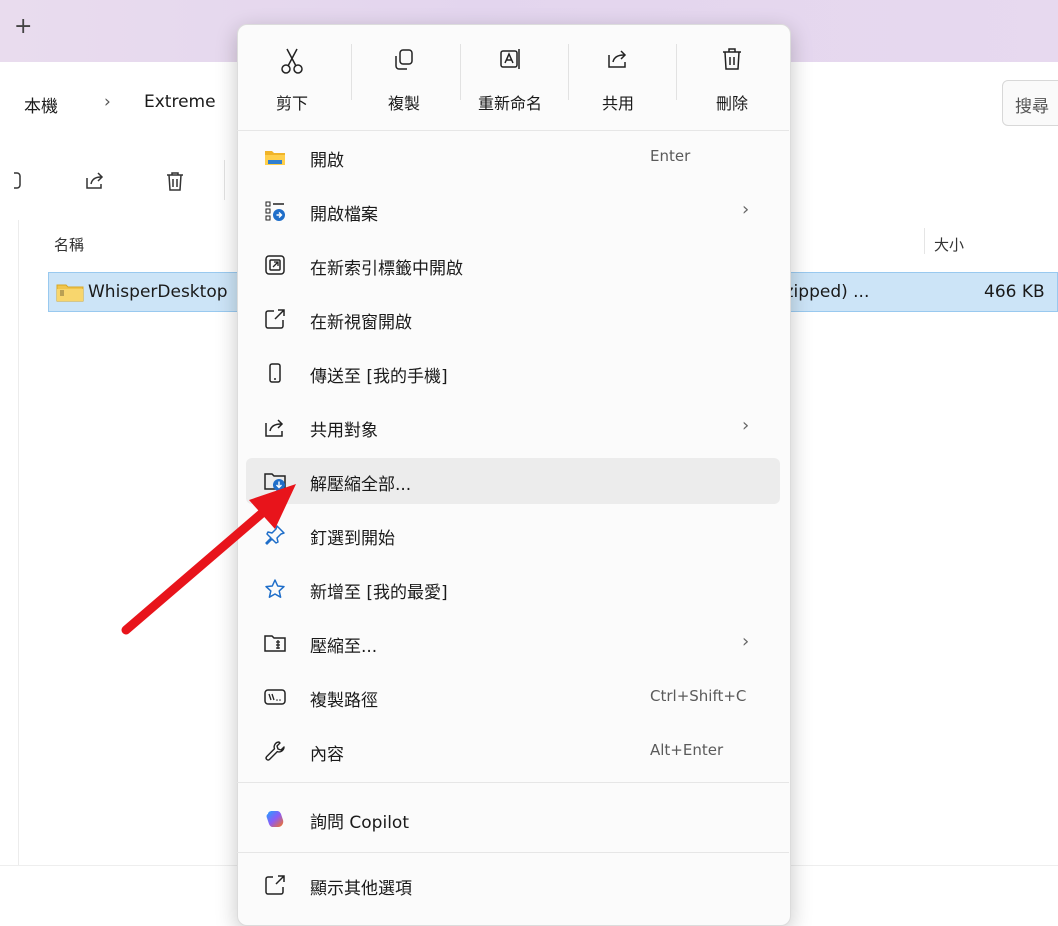  What do you see at coordinates (275, 211) in the screenshot?
I see `open-with-icon` at bounding box center [275, 211].